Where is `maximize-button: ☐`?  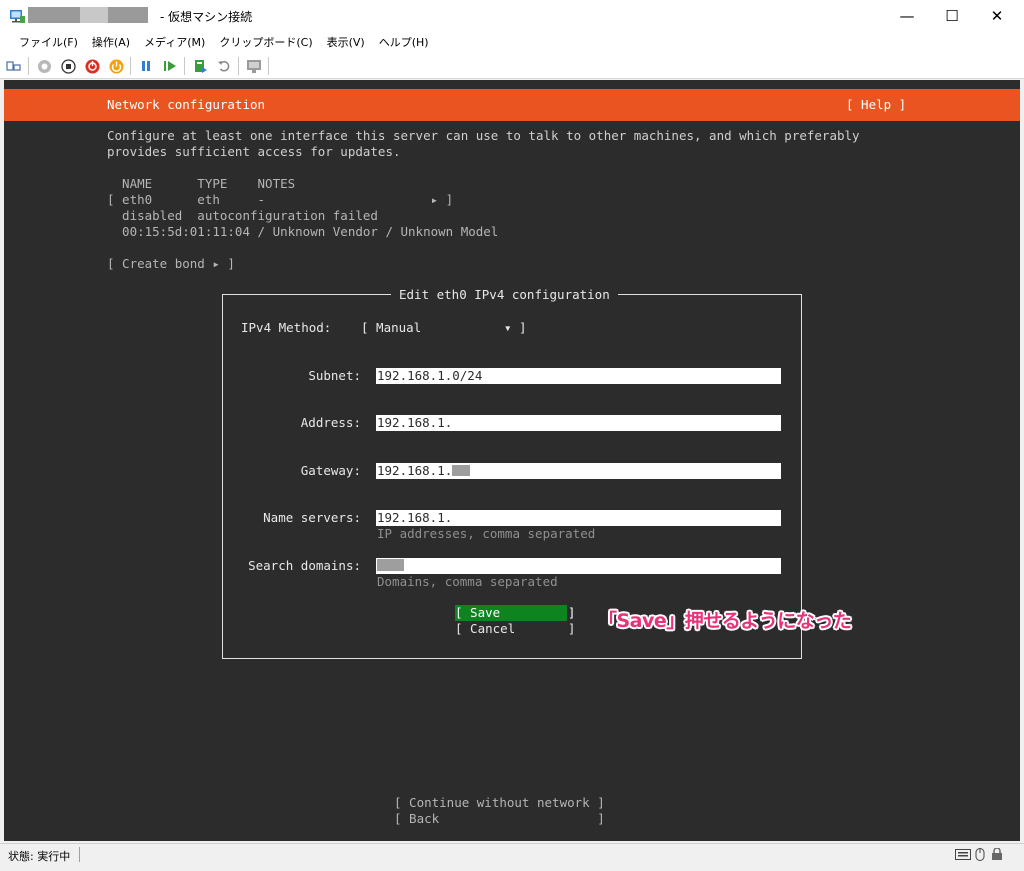 maximize-button: ☐ is located at coordinates (952, 16).